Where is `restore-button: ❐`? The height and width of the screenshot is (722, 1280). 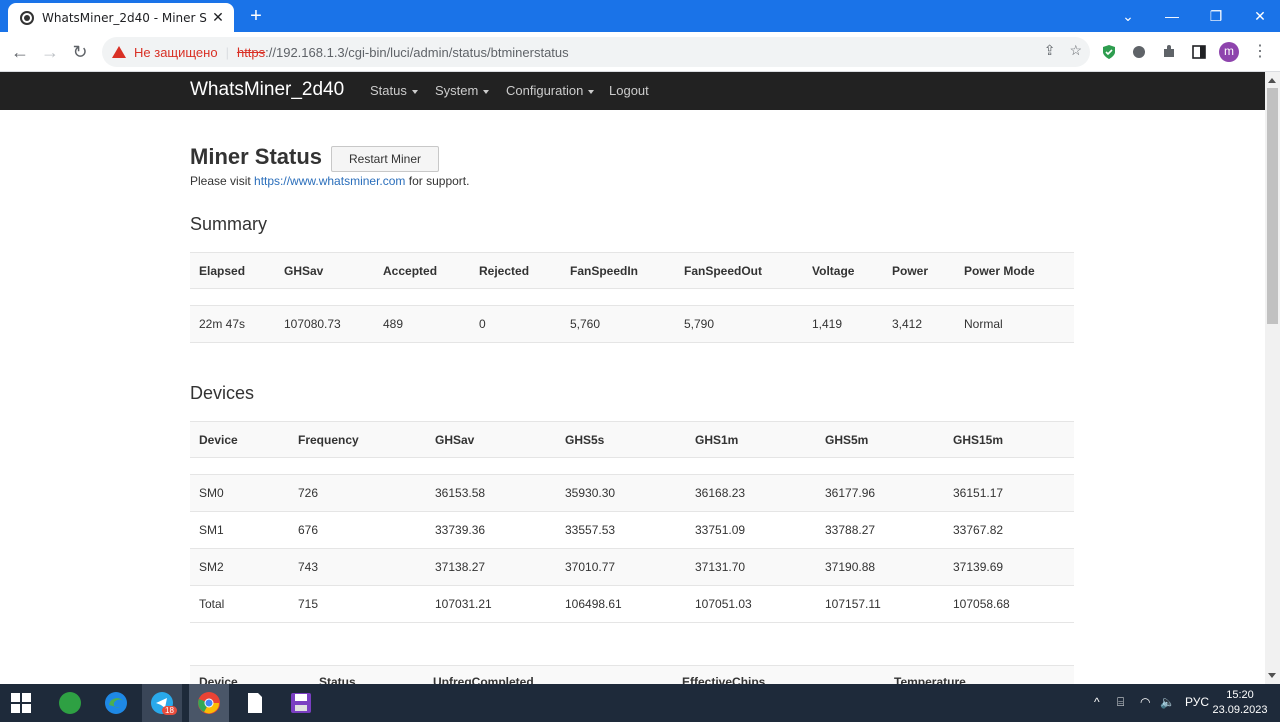 restore-button: ❐ is located at coordinates (1216, 16).